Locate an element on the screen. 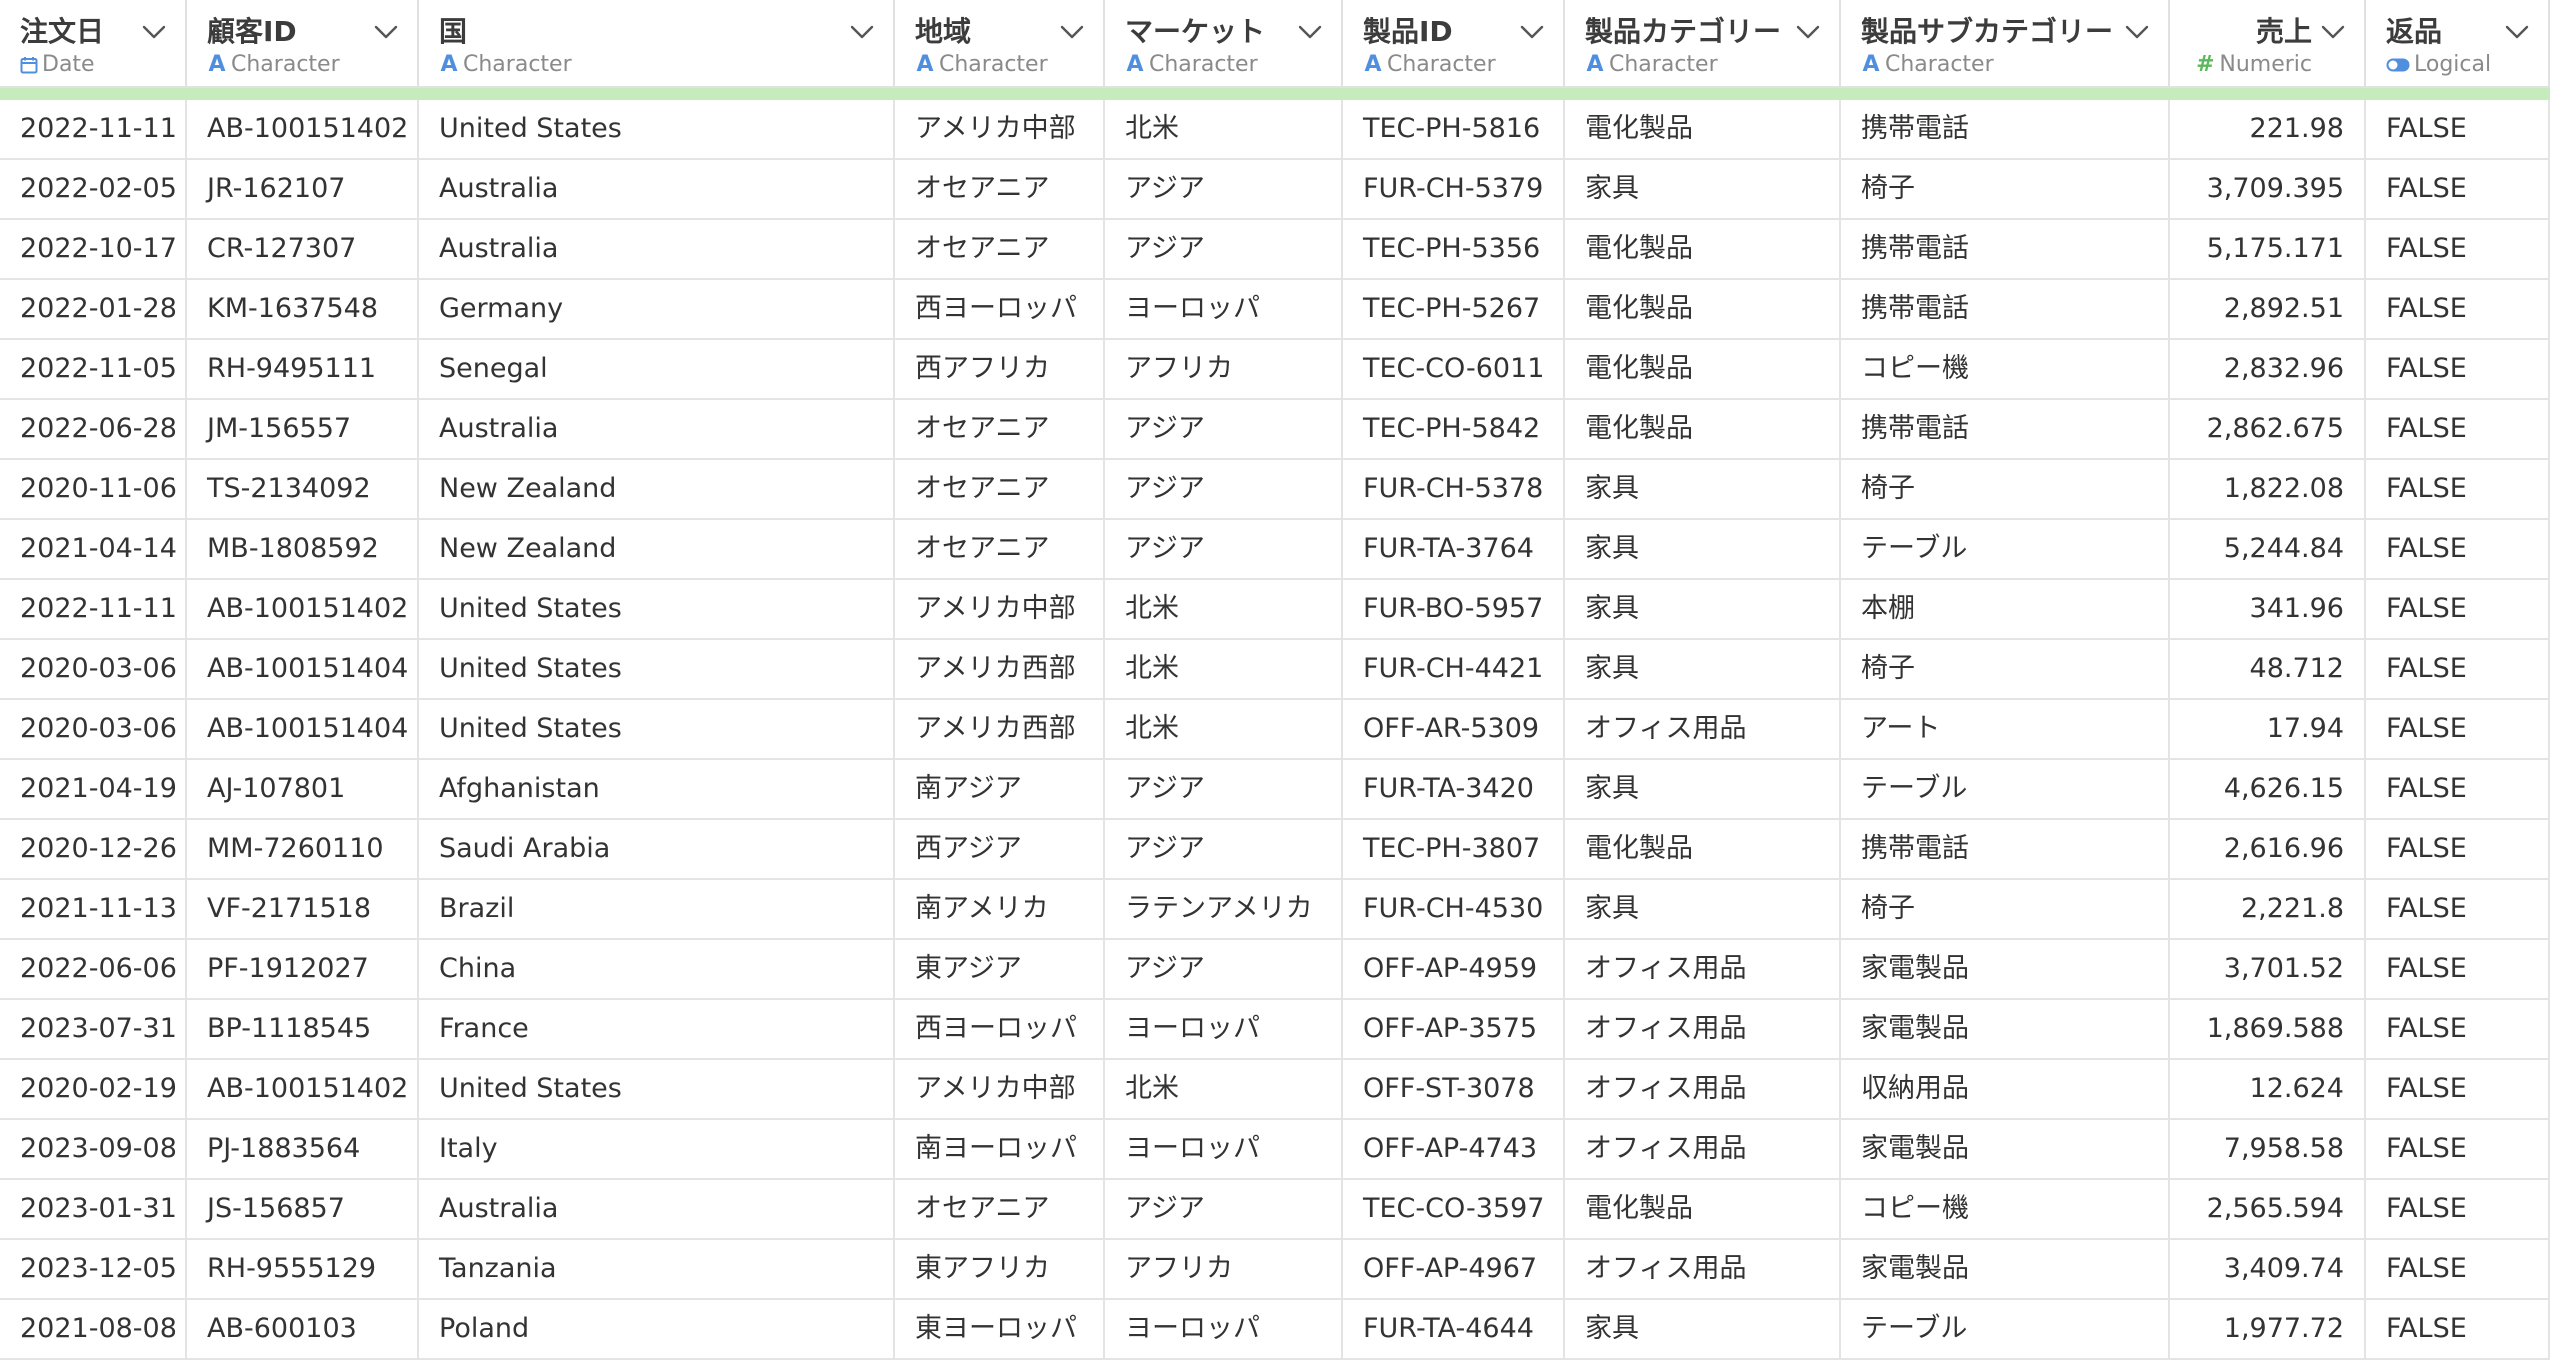  table-cell: 2023-07-31 is located at coordinates (93, 1030).